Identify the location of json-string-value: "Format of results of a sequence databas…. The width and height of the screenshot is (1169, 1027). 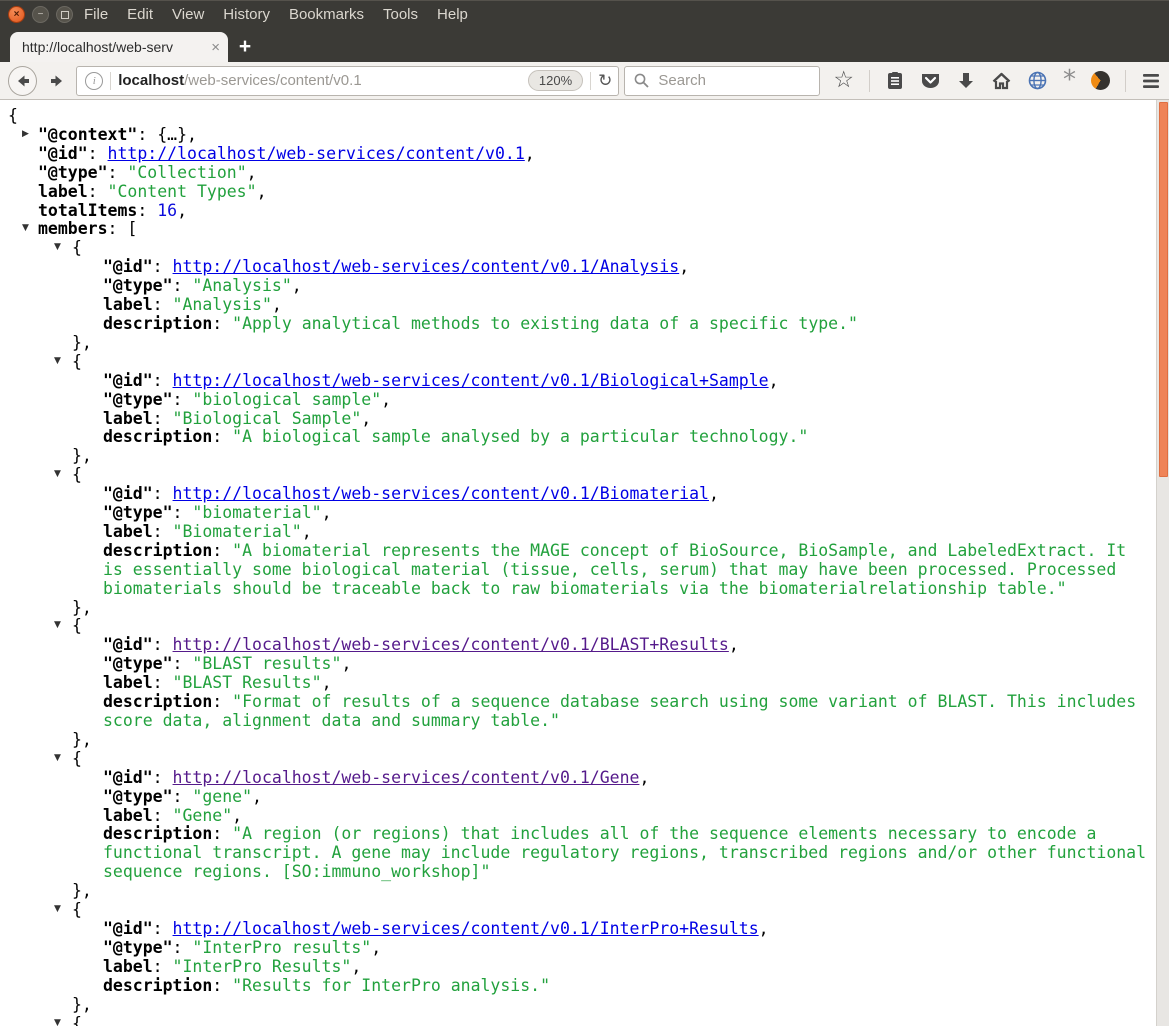
(620, 711).